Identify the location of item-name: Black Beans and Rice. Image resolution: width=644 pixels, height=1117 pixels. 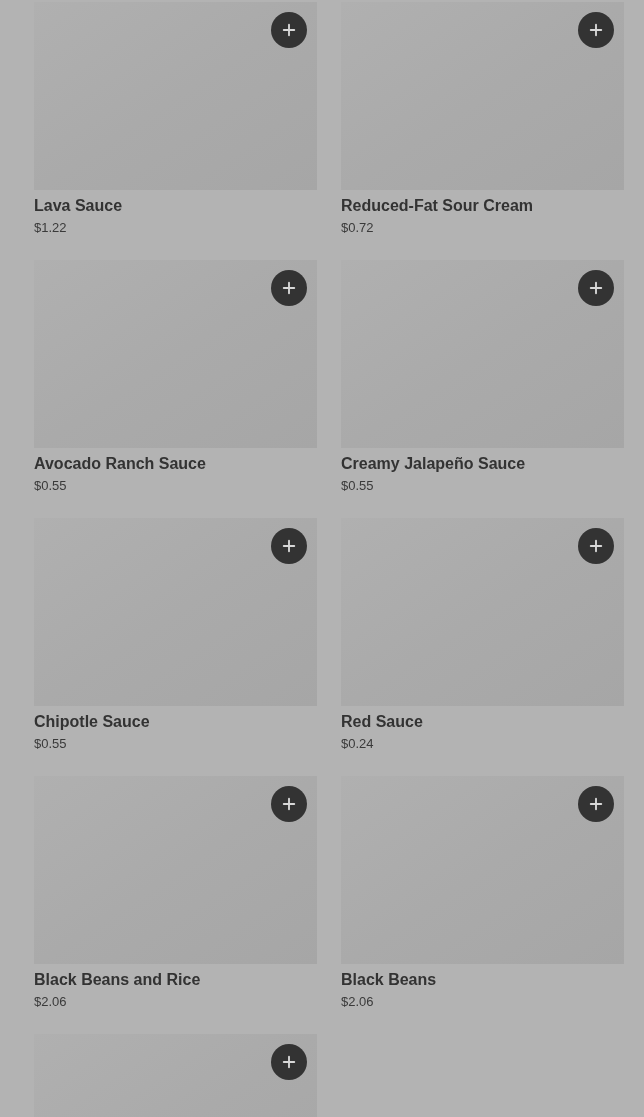
(118, 980).